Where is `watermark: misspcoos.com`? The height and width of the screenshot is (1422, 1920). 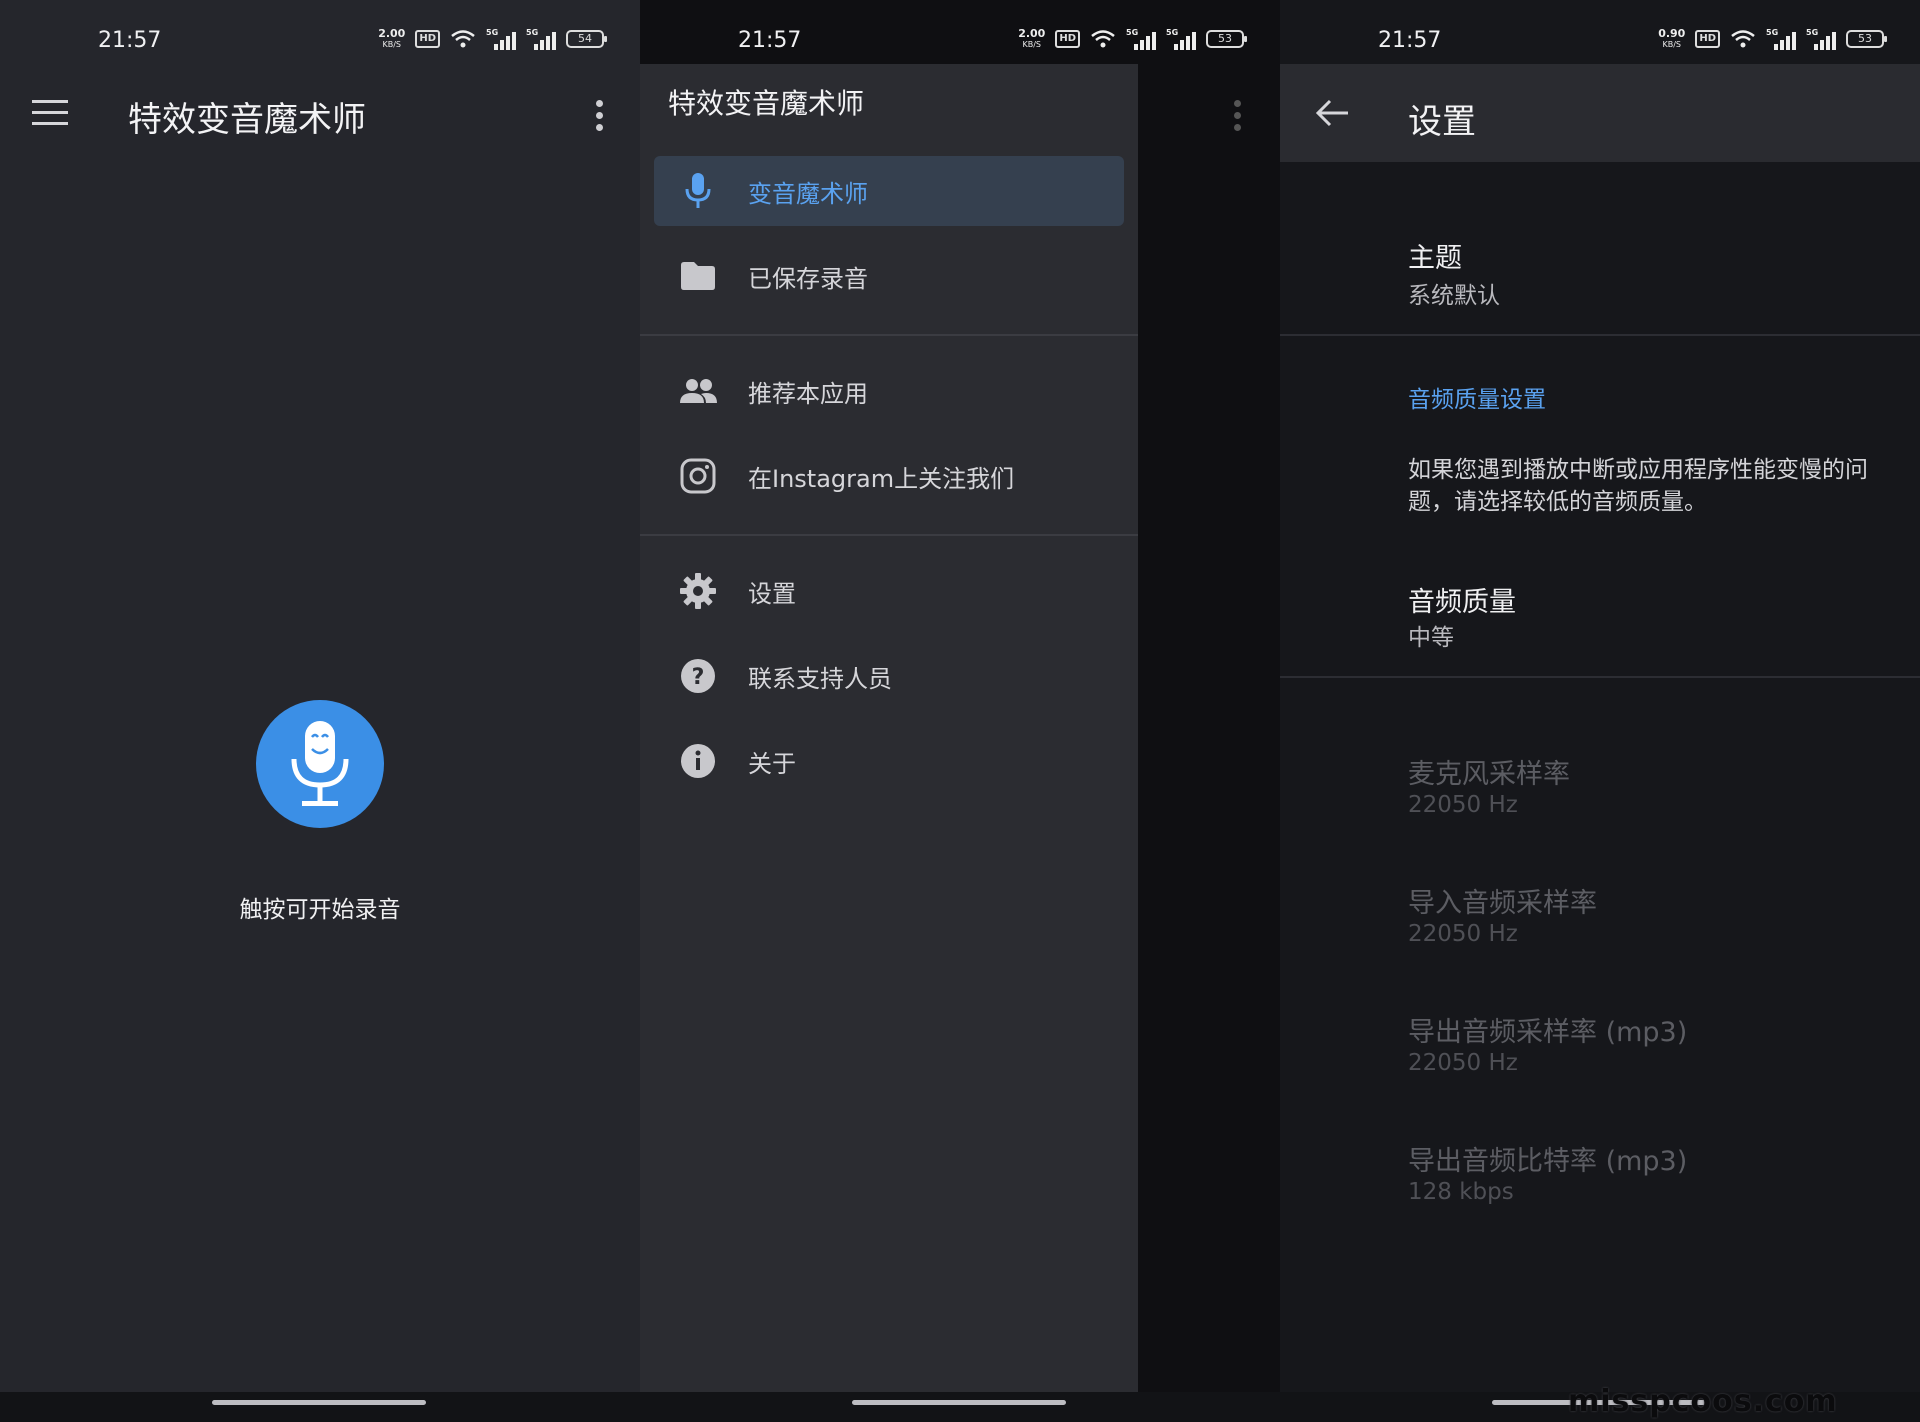 watermark: misspcoos.com is located at coordinates (1703, 1401).